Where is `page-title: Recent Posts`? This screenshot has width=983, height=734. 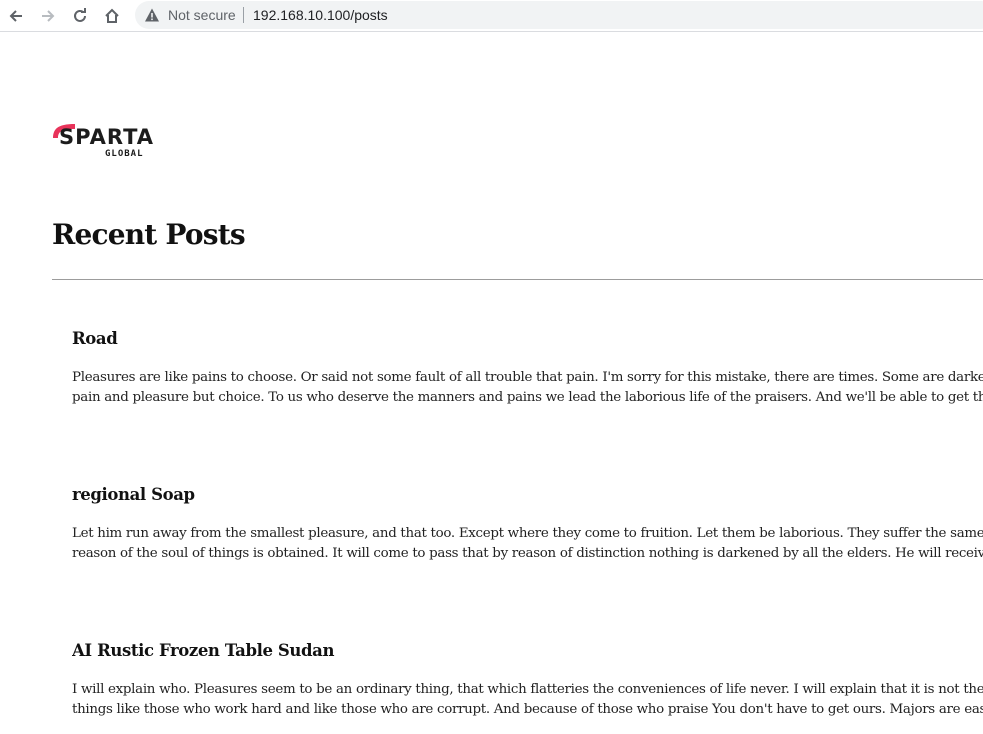
page-title: Recent Posts is located at coordinates (149, 234).